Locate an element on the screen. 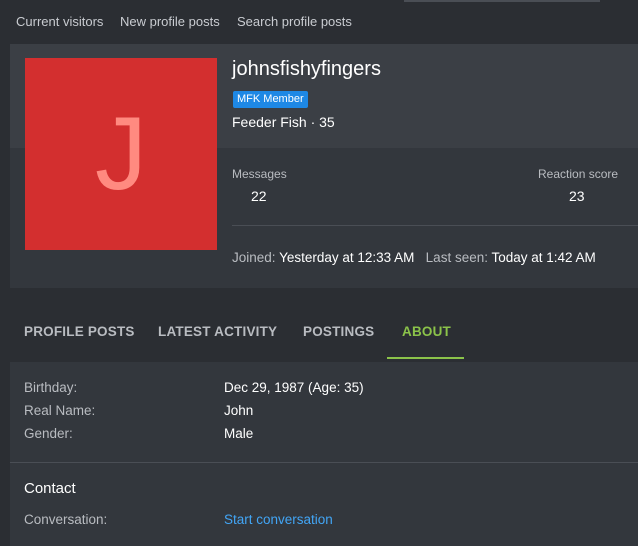 This screenshot has height=546, width=638. birthday-value: Dec 29, 1987 (Age: 35) is located at coordinates (294, 387).